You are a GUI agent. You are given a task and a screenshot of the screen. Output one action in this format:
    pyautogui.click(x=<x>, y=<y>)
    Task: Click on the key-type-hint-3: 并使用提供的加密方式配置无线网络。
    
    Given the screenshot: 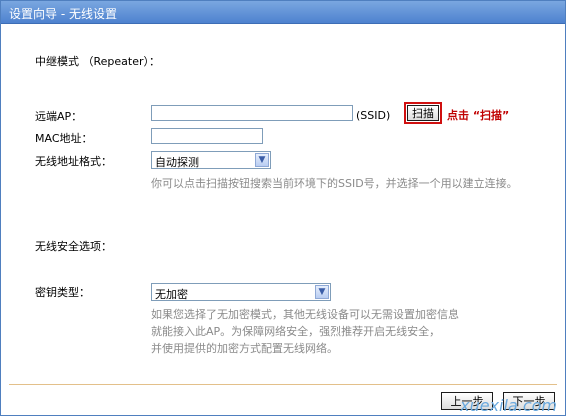 What is the action you would take?
    pyautogui.click(x=244, y=348)
    